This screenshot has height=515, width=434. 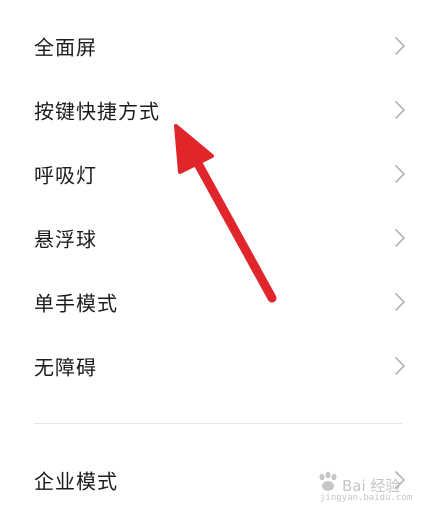 What do you see at coordinates (217, 46) in the screenshot?
I see `settings-item-full-screen: 全面屏` at bounding box center [217, 46].